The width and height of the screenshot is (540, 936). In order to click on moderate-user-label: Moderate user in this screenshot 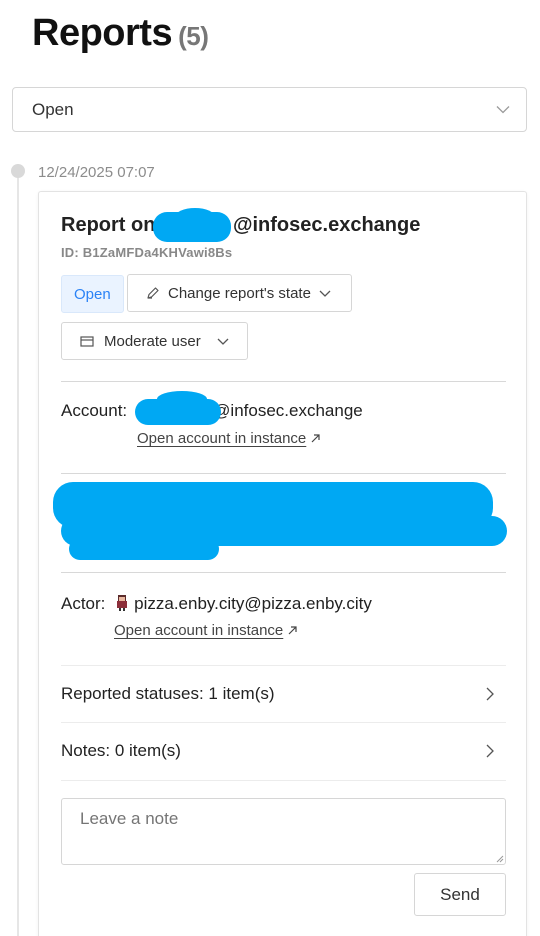, I will do `click(152, 341)`.